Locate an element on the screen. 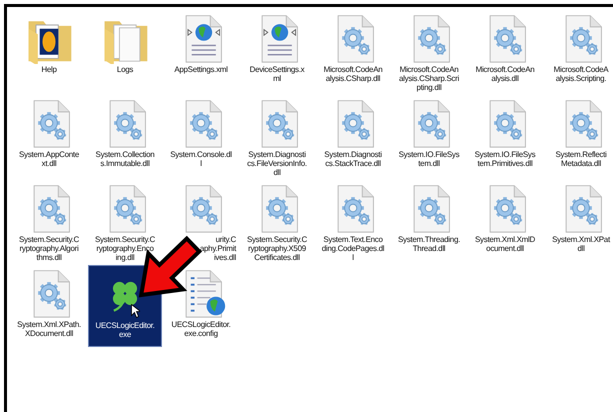 This screenshot has width=613, height=412. file-name: System.Collection s.Immutable.dll is located at coordinates (125, 159).